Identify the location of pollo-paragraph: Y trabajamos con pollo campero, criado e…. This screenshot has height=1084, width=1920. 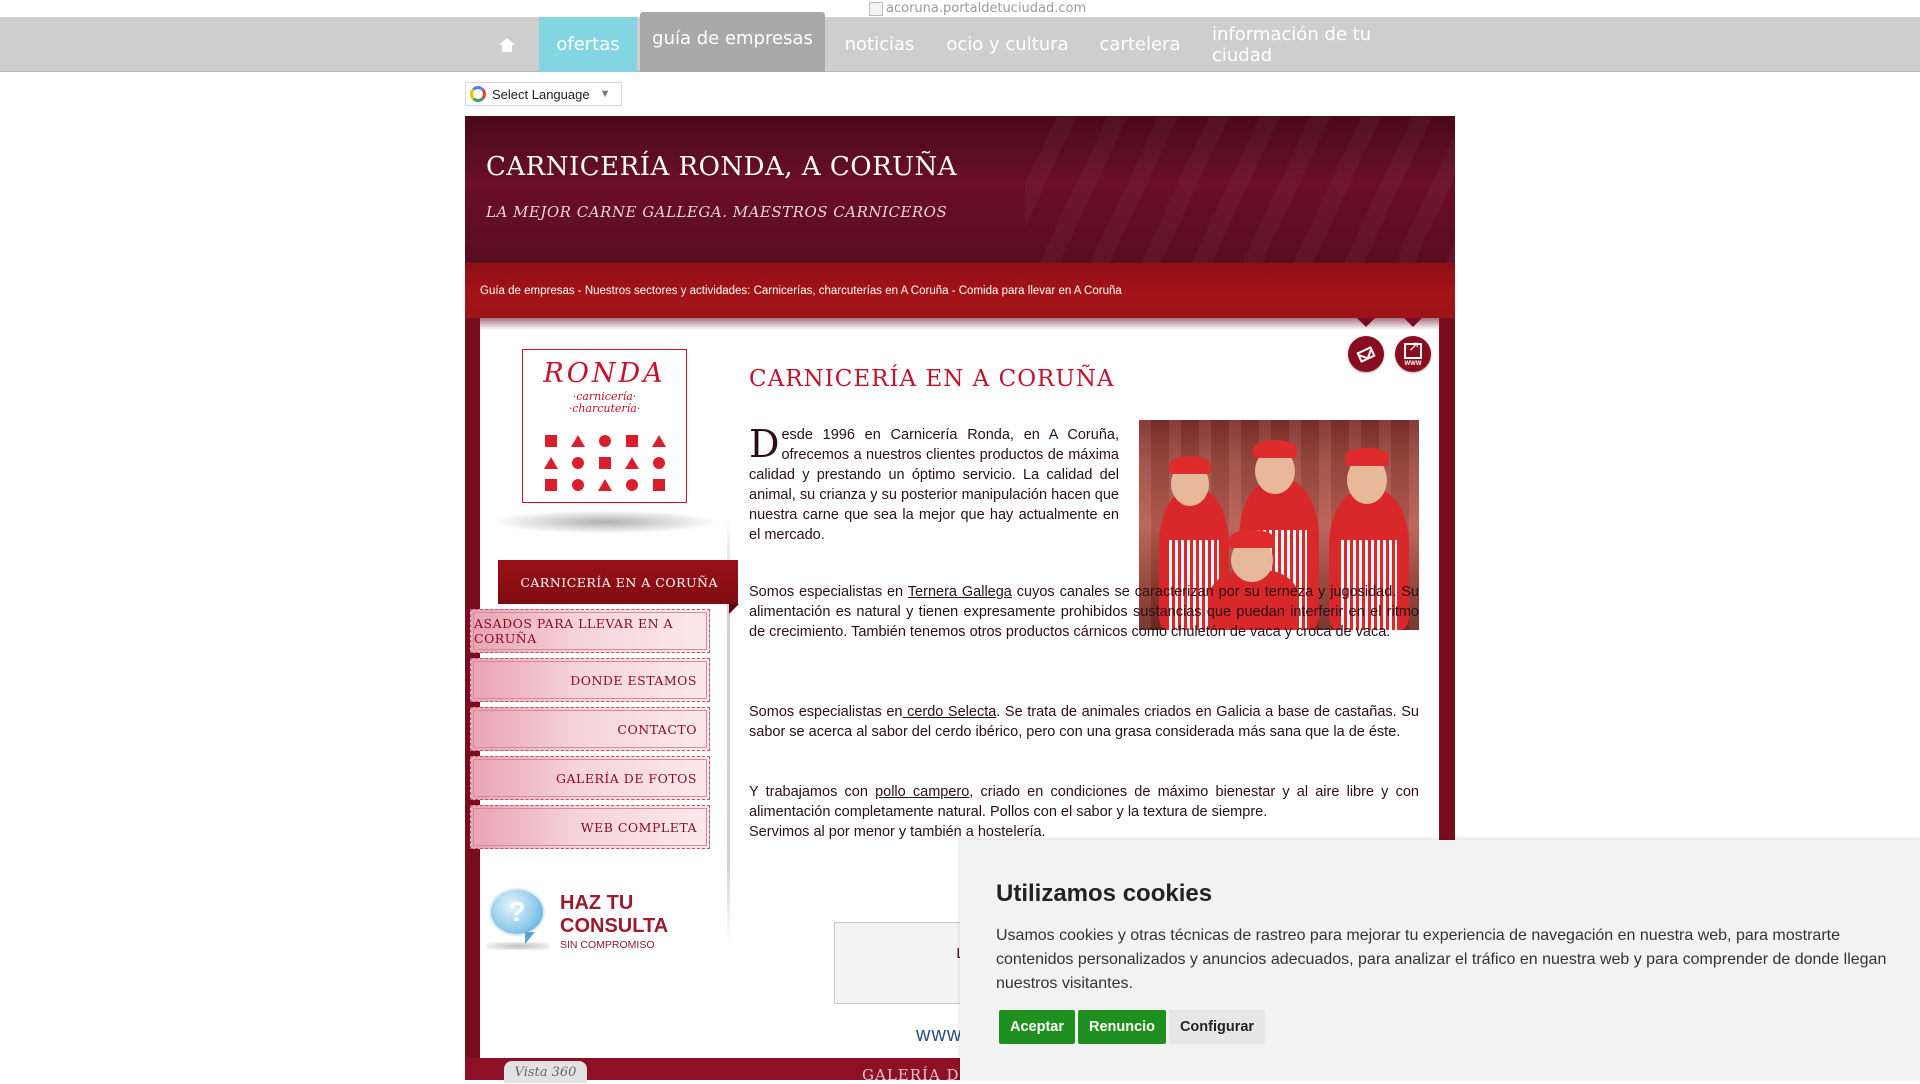
(1084, 802).